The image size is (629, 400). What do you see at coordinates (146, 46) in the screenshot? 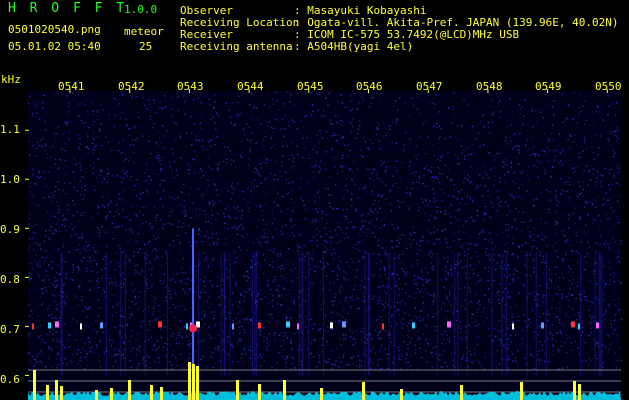
I see `meteor-count: 25` at bounding box center [146, 46].